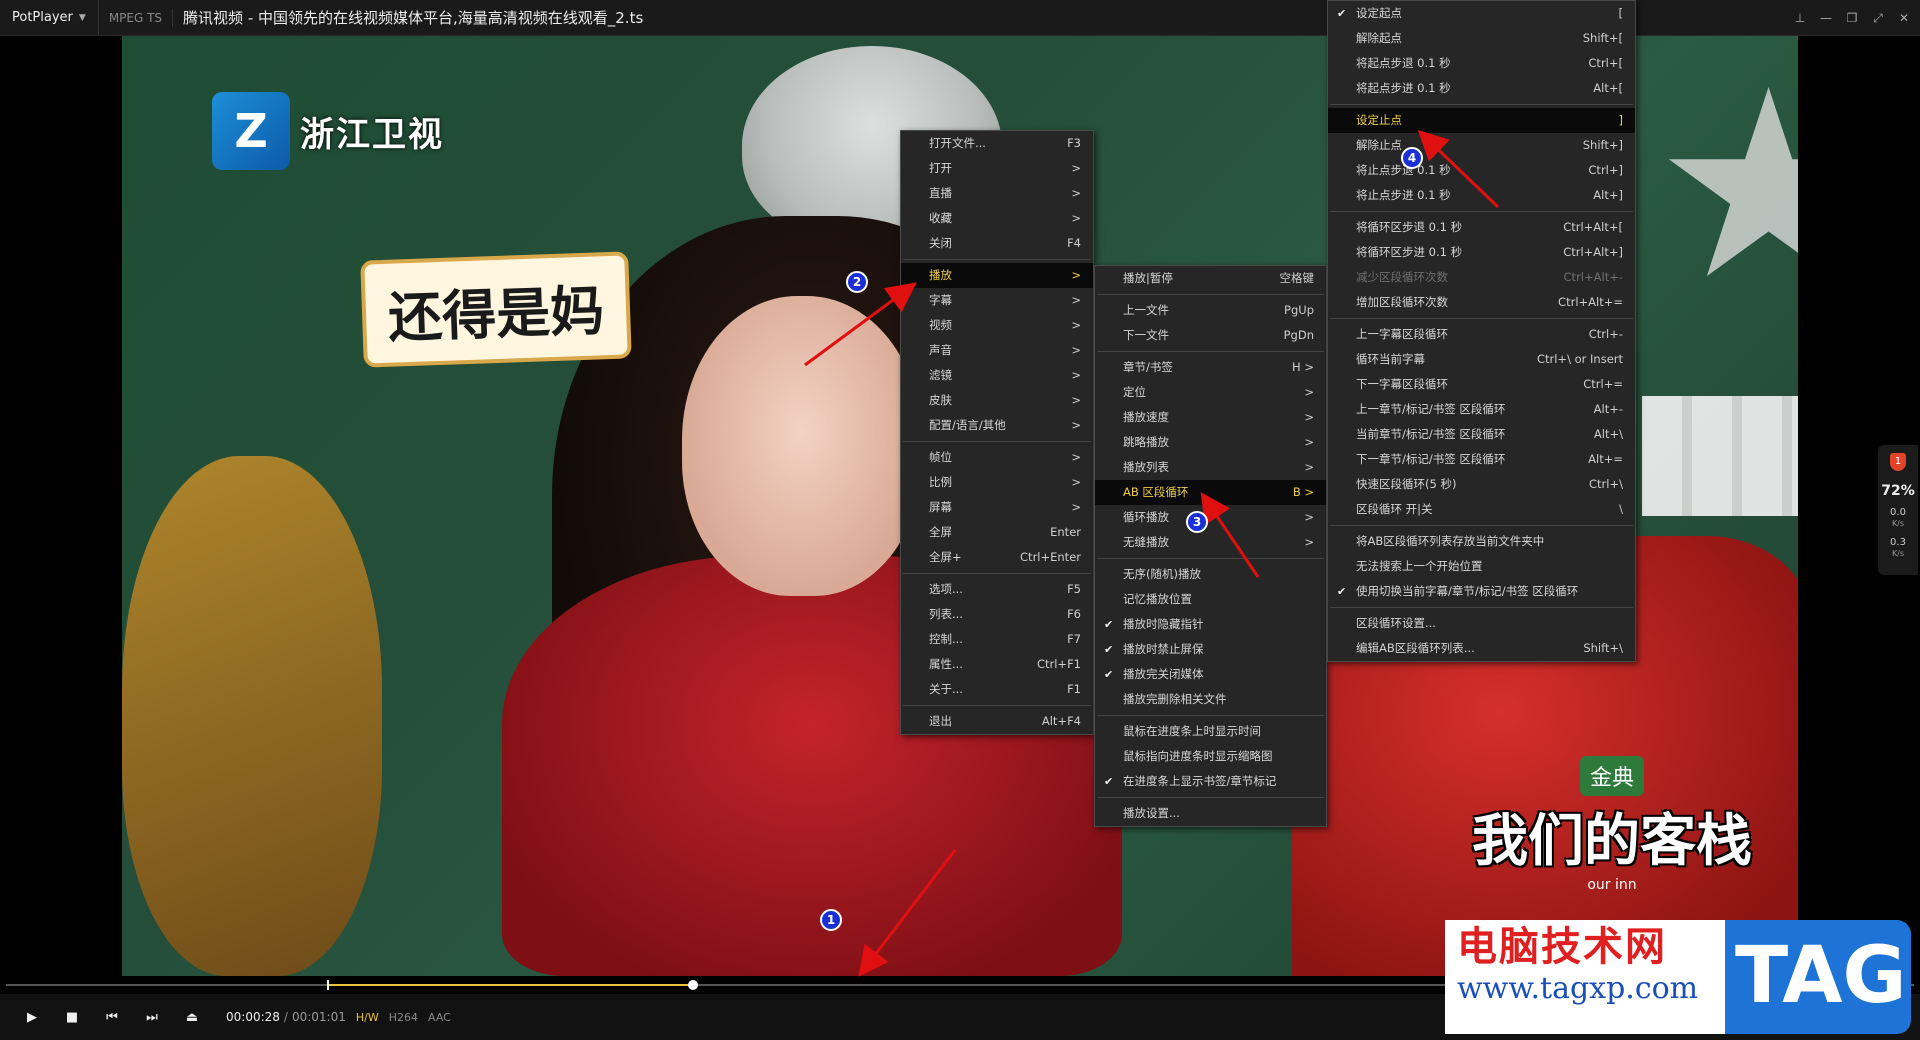  Describe the element at coordinates (1826, 18) in the screenshot. I see `minimize-icon: —` at that location.